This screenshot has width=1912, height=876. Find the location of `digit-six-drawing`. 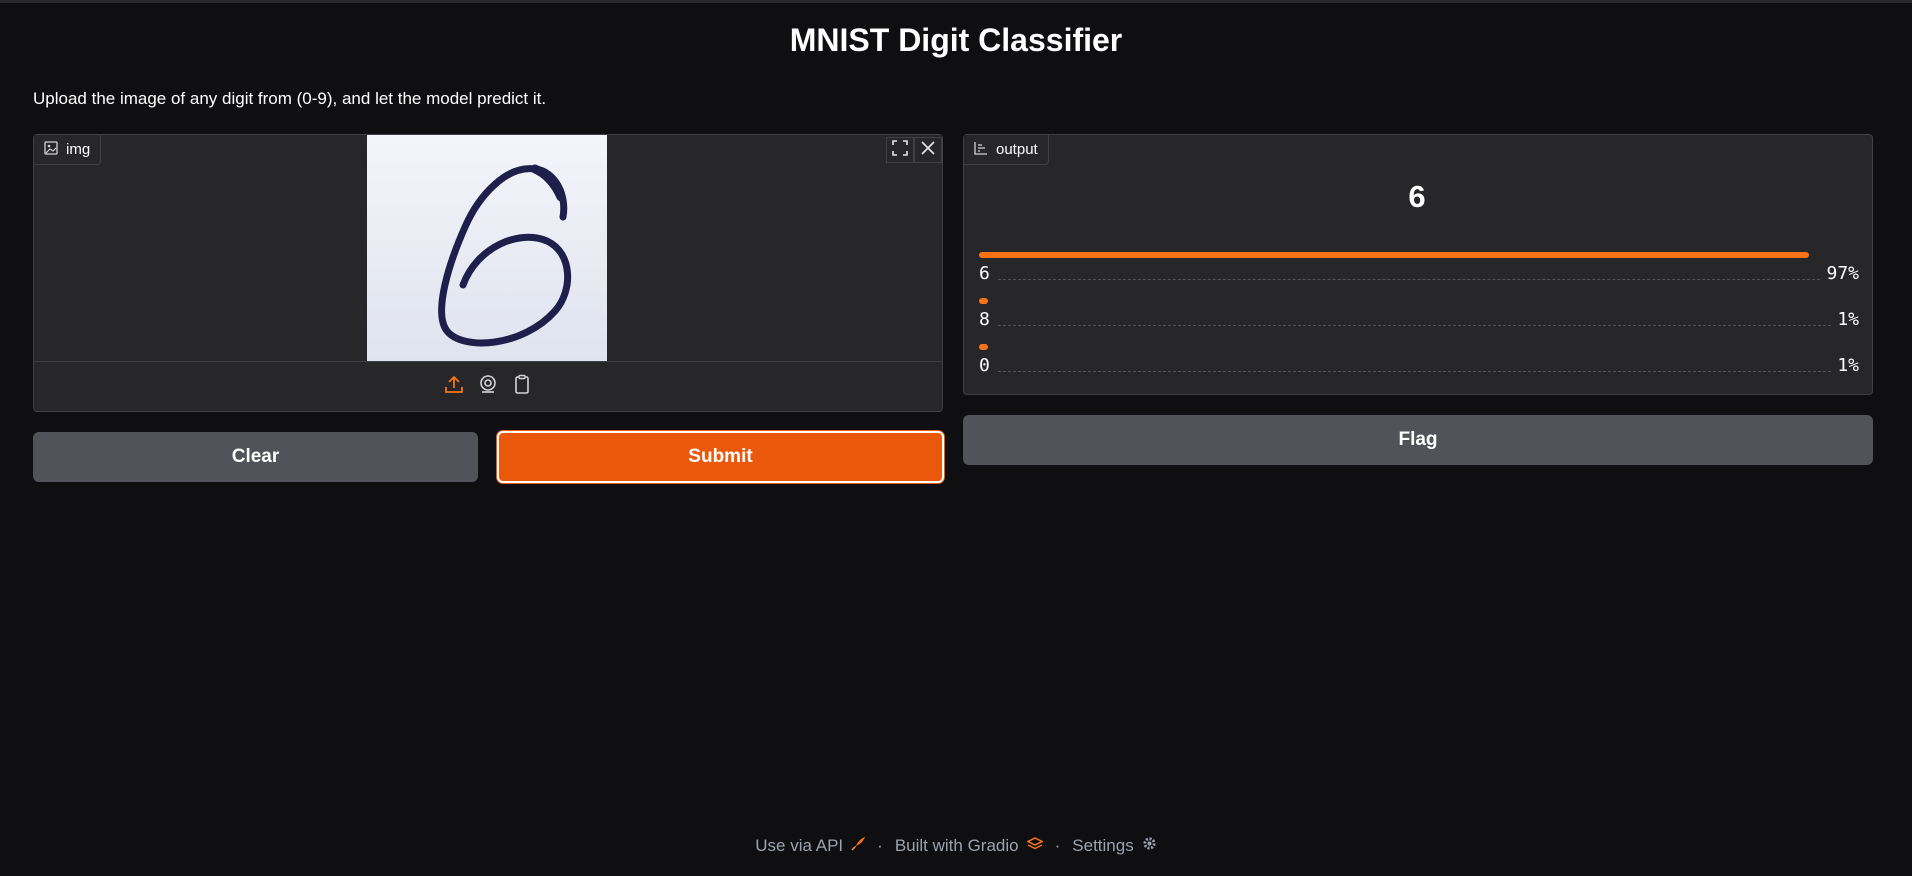

digit-six-drawing is located at coordinates (487, 248).